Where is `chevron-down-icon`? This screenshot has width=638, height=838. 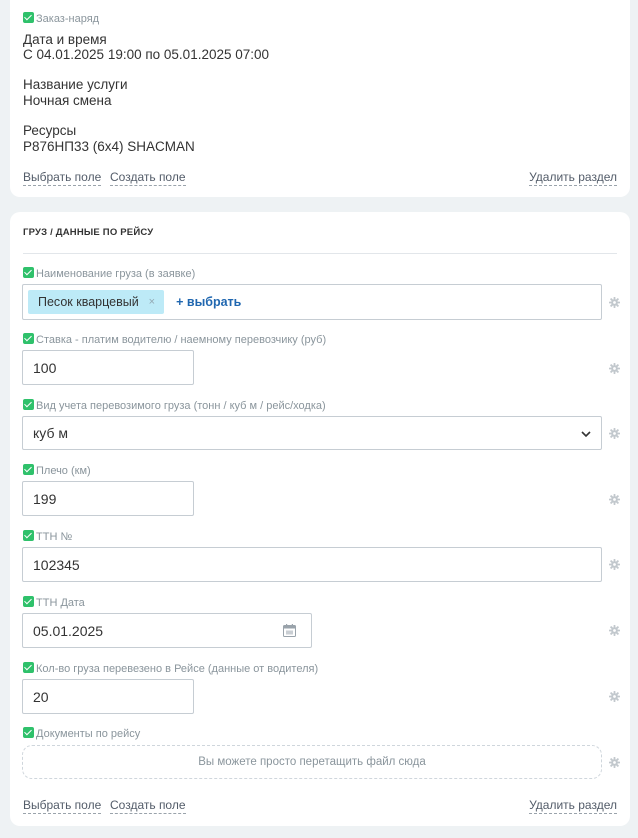
chevron-down-icon is located at coordinates (586, 434).